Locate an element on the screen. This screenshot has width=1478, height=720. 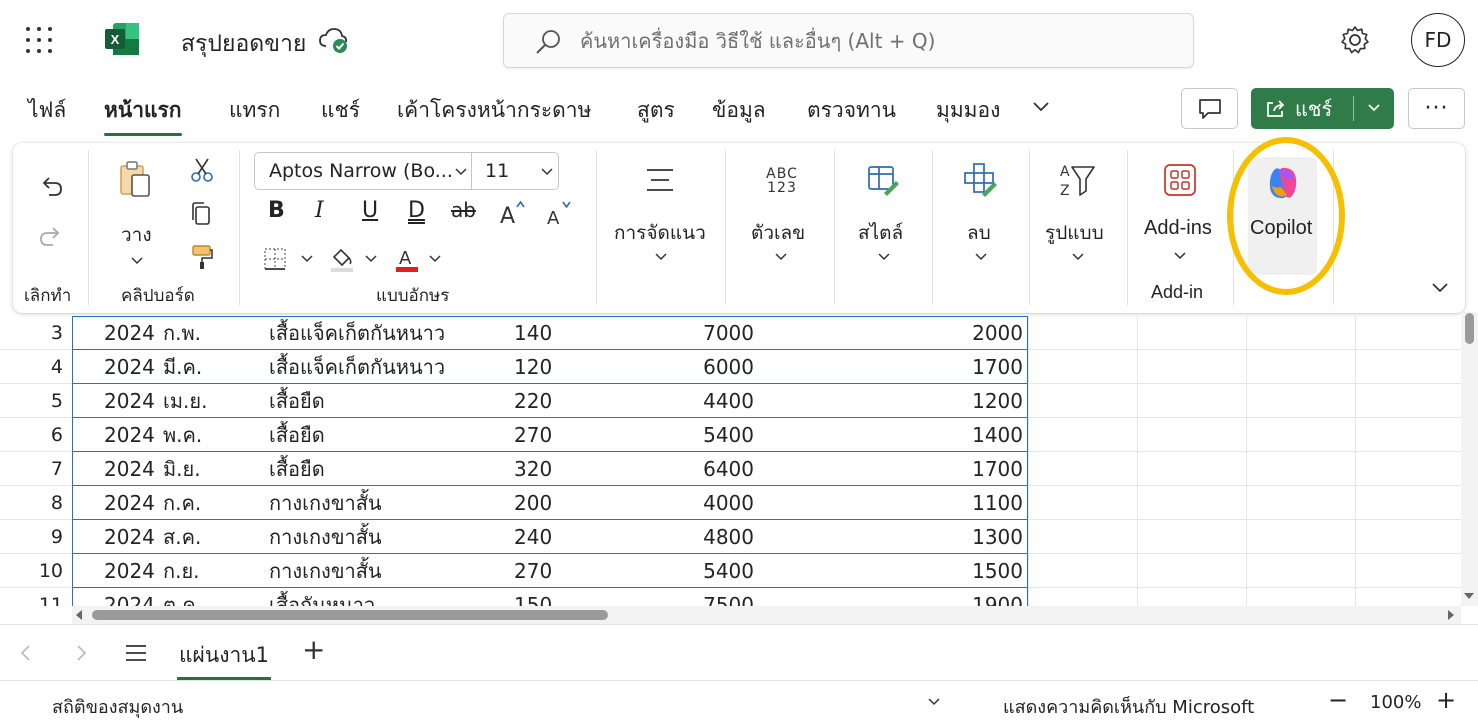
format-chevron-icon is located at coordinates (1078, 257).